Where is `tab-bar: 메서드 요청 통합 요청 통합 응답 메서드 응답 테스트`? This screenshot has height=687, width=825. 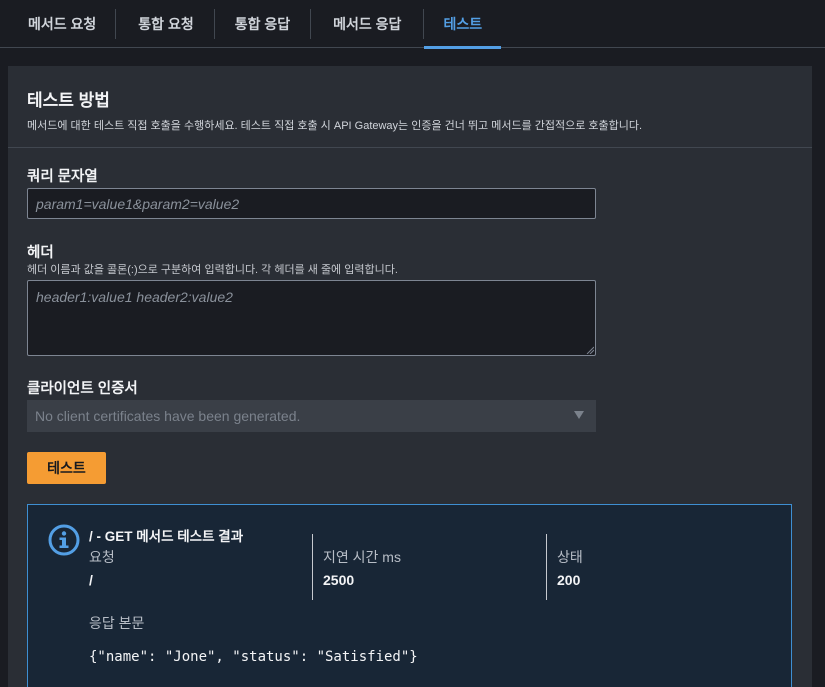
tab-bar: 메서드 요청 통합 요청 통합 응답 메서드 응답 테스트 is located at coordinates (412, 24).